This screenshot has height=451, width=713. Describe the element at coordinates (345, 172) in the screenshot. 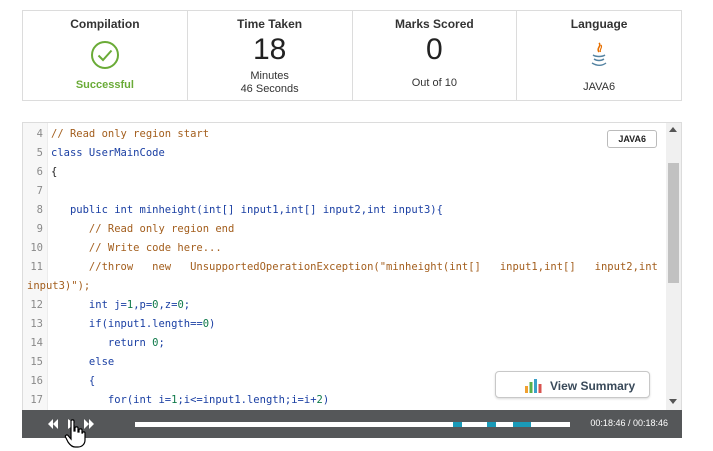

I see `code-line: 6{` at that location.